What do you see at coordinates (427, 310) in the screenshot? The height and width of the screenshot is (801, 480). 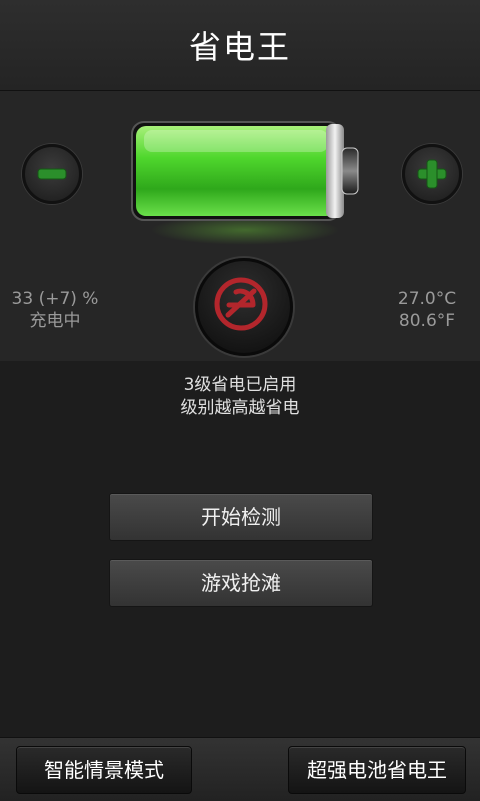 I see `temperature-info: 27.0°C 80.6°F` at bounding box center [427, 310].